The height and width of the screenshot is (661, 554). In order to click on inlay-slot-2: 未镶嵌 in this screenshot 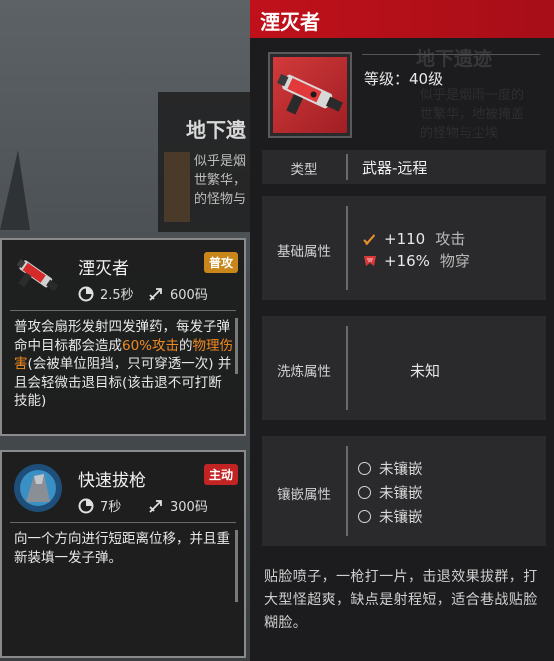, I will do `click(390, 492)`.